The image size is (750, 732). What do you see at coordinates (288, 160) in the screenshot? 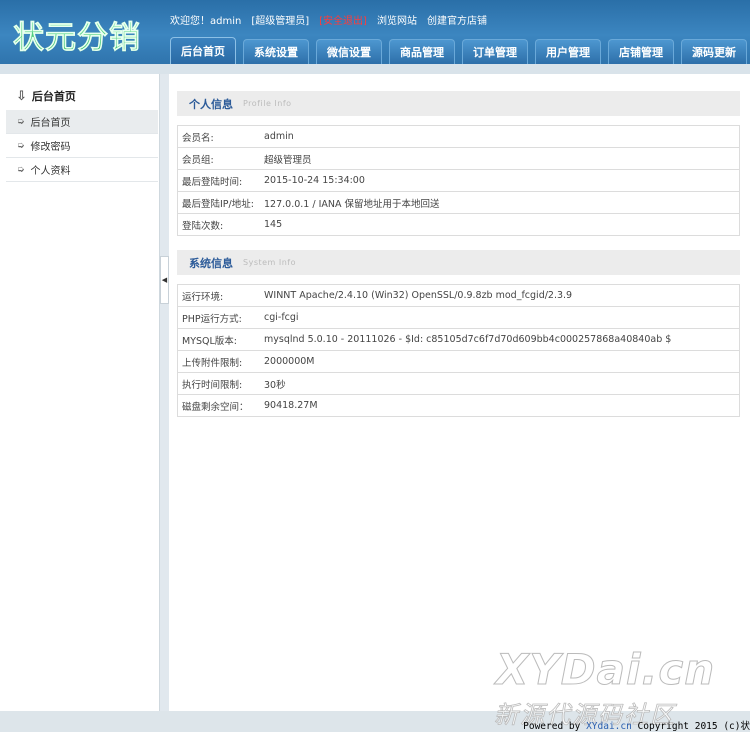
I see `row-value: 超级管理员` at bounding box center [288, 160].